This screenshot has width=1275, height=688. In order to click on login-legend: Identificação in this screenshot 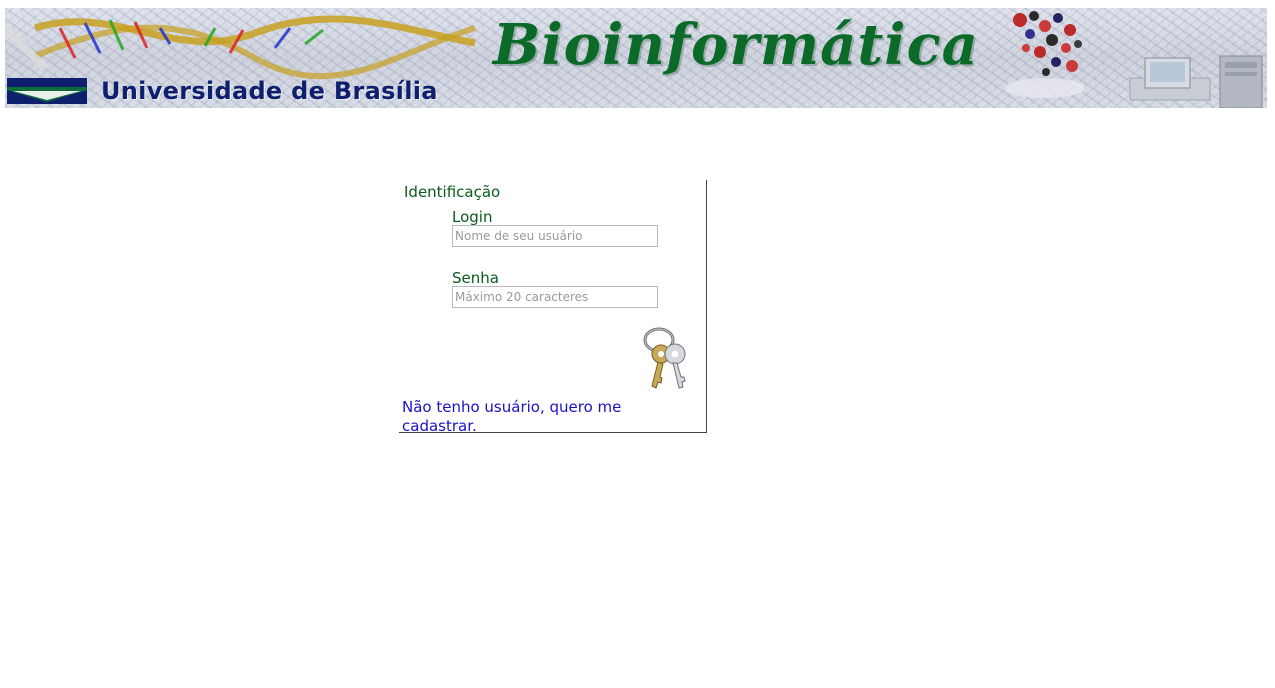, I will do `click(452, 192)`.